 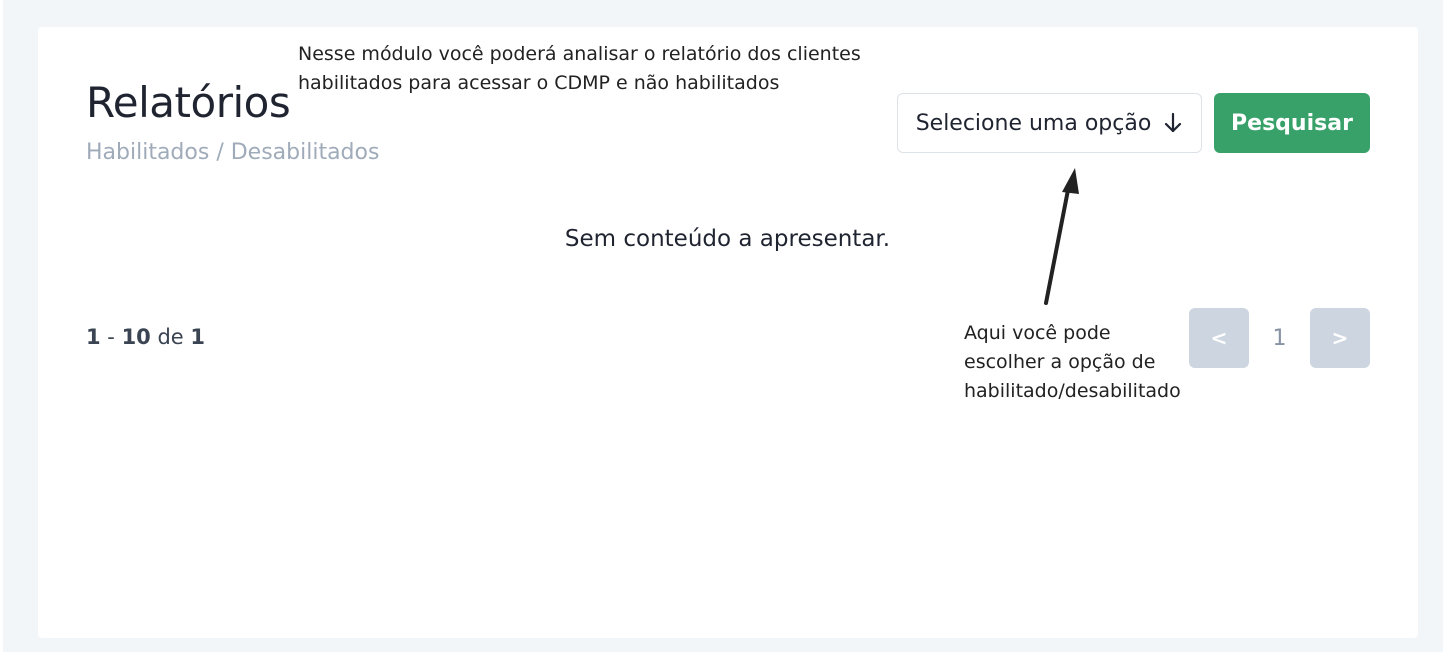 What do you see at coordinates (1060, 362) in the screenshot?
I see `annotation-line: escolher a opção de` at bounding box center [1060, 362].